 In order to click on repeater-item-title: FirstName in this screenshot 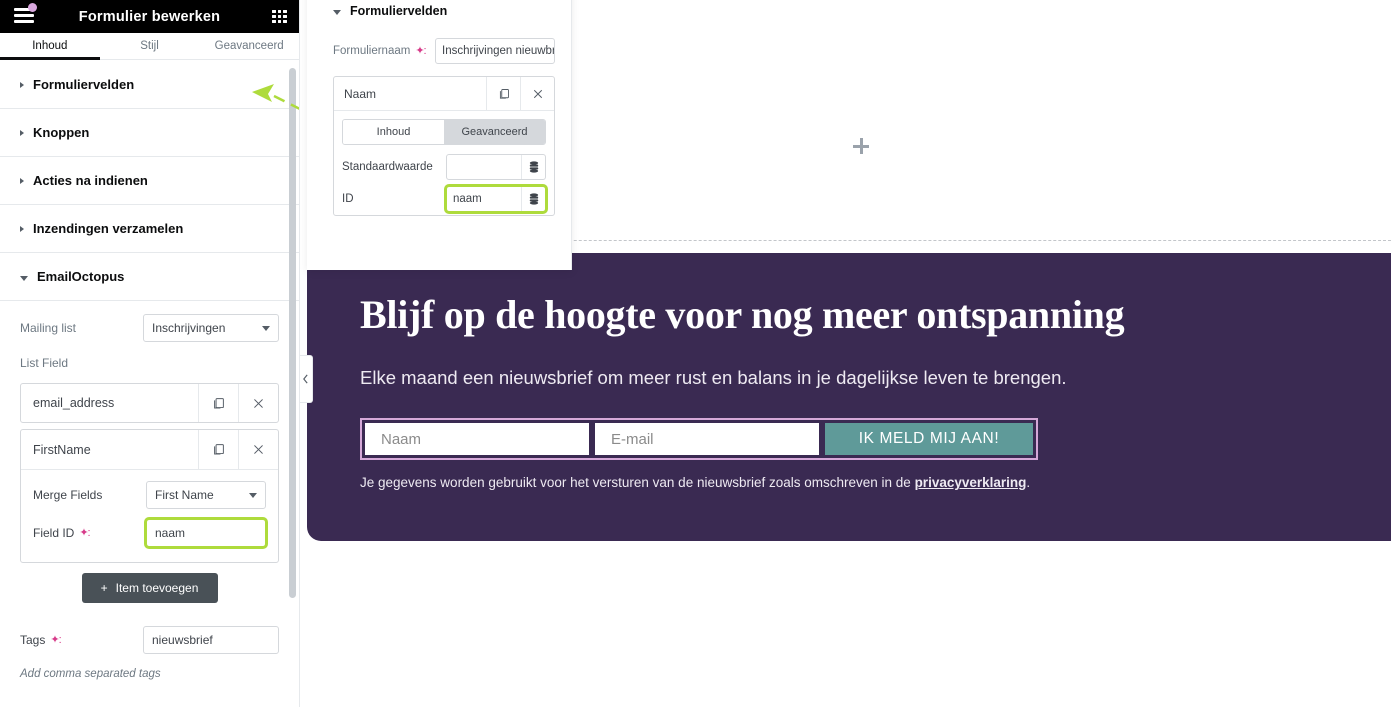, I will do `click(109, 449)`.